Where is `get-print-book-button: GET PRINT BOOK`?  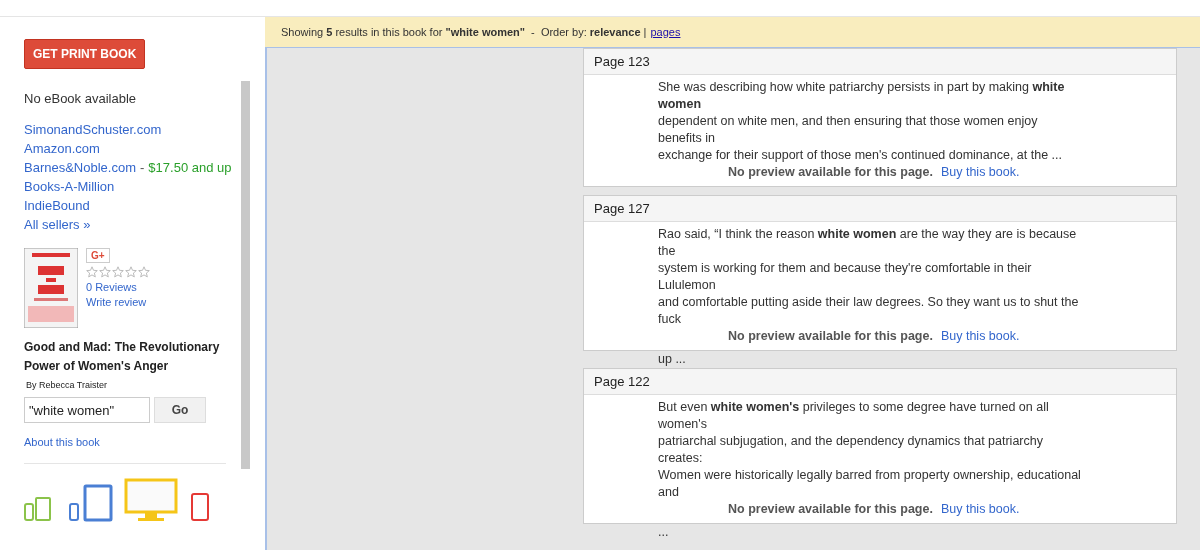
get-print-book-button: GET PRINT BOOK is located at coordinates (85, 54).